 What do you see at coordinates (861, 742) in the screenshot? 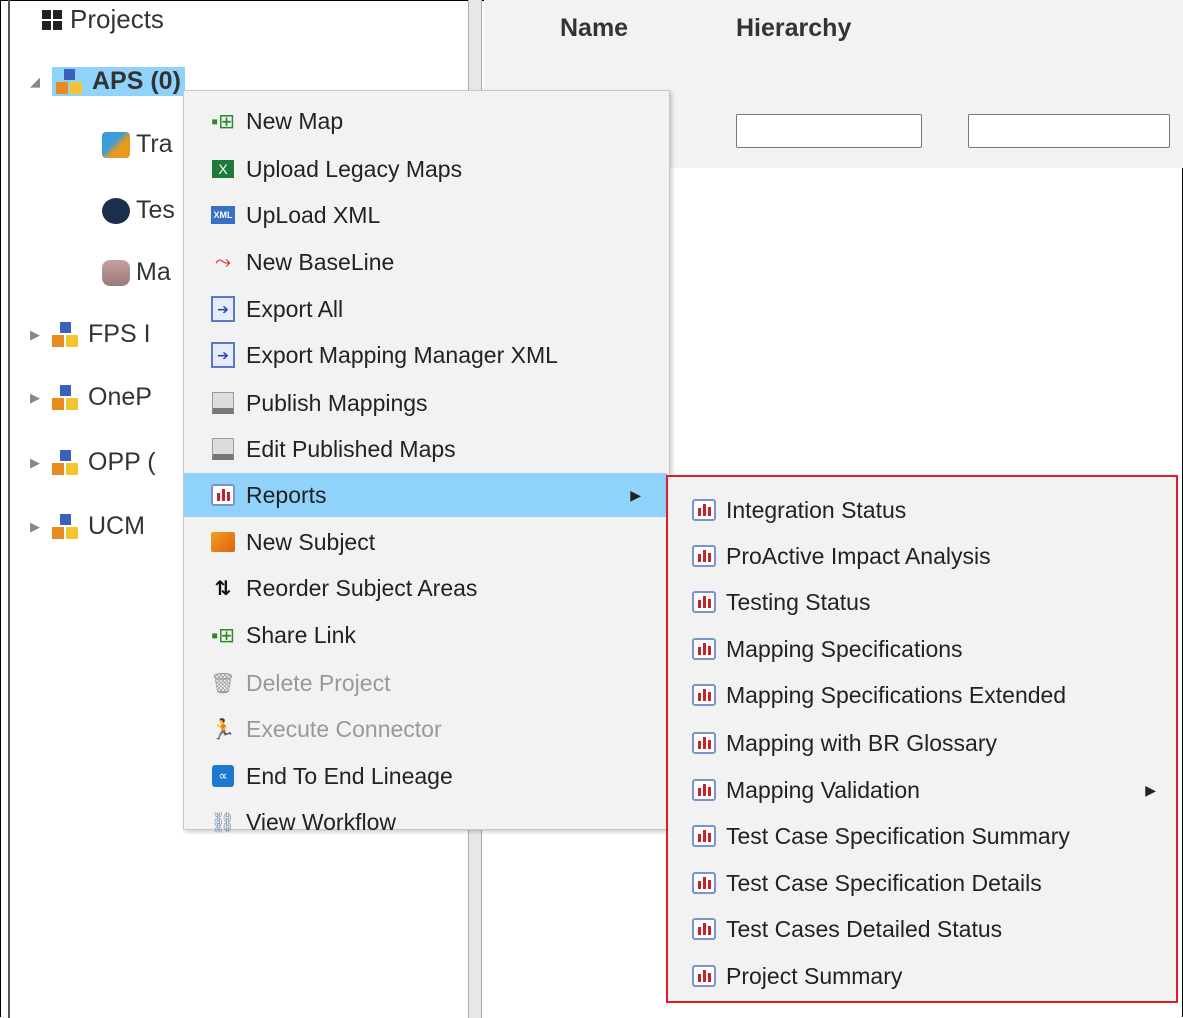
I see `submenu-item-label: Mapping with BR Glossary` at bounding box center [861, 742].